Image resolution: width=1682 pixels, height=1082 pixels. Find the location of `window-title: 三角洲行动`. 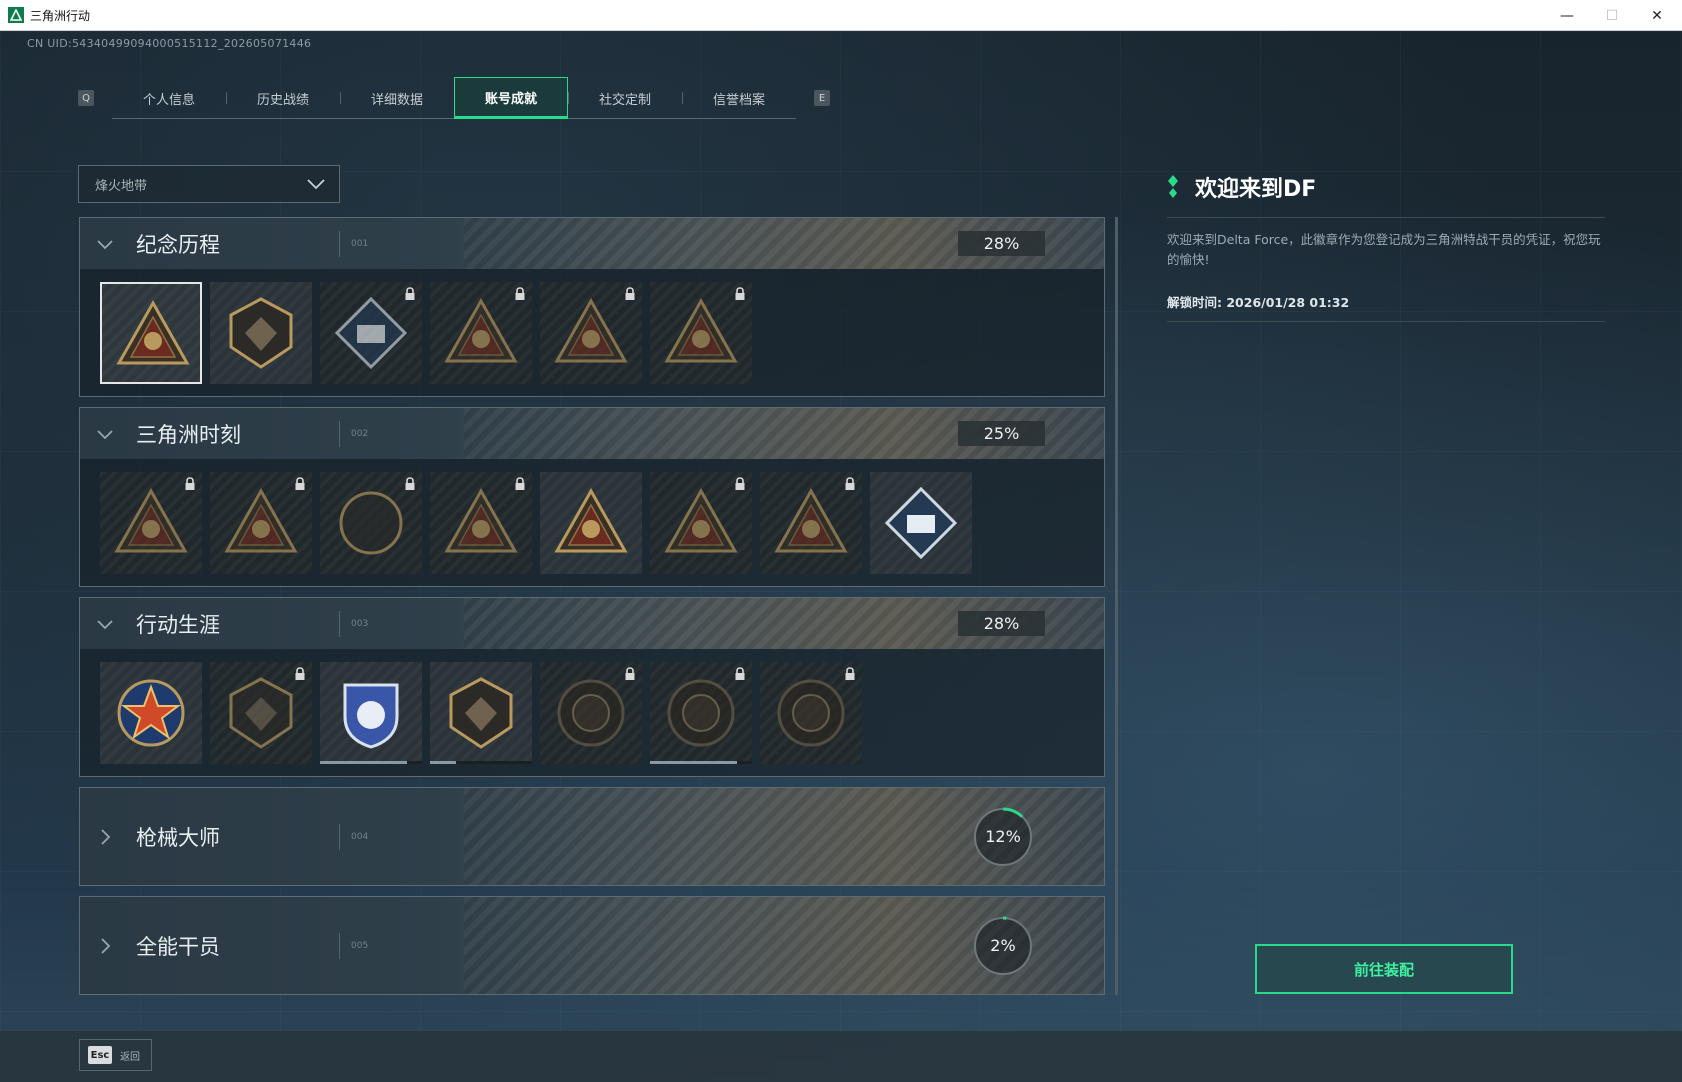

window-title: 三角洲行动 is located at coordinates (60, 15).